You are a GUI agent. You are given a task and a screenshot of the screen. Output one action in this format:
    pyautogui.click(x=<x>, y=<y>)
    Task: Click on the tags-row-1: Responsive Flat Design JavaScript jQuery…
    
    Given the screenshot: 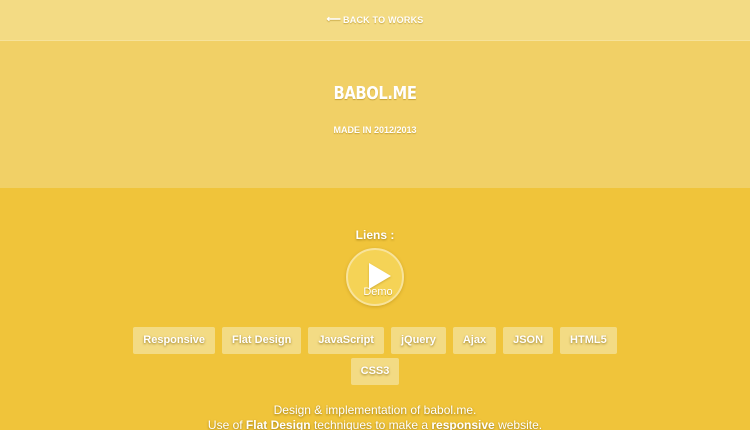 What is the action you would take?
    pyautogui.click(x=375, y=340)
    